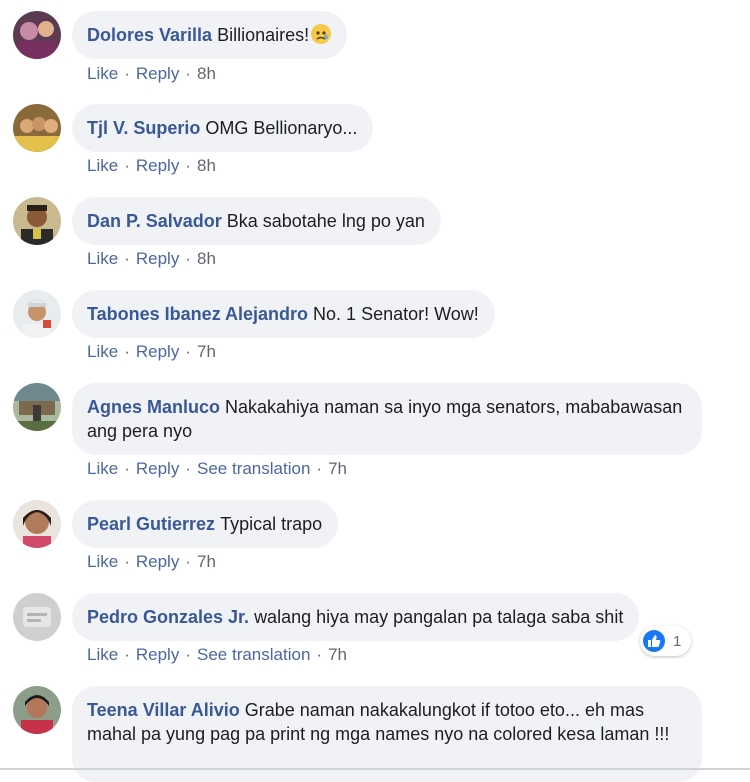  What do you see at coordinates (396, 314) in the screenshot?
I see `comment-text: No. 1 Senator! Wow!` at bounding box center [396, 314].